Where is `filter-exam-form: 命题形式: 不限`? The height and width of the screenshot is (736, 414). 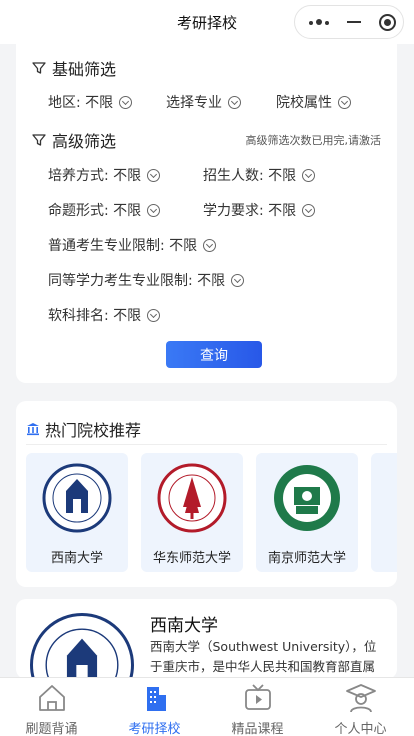
filter-exam-form: 命题形式: 不限 is located at coordinates (104, 210).